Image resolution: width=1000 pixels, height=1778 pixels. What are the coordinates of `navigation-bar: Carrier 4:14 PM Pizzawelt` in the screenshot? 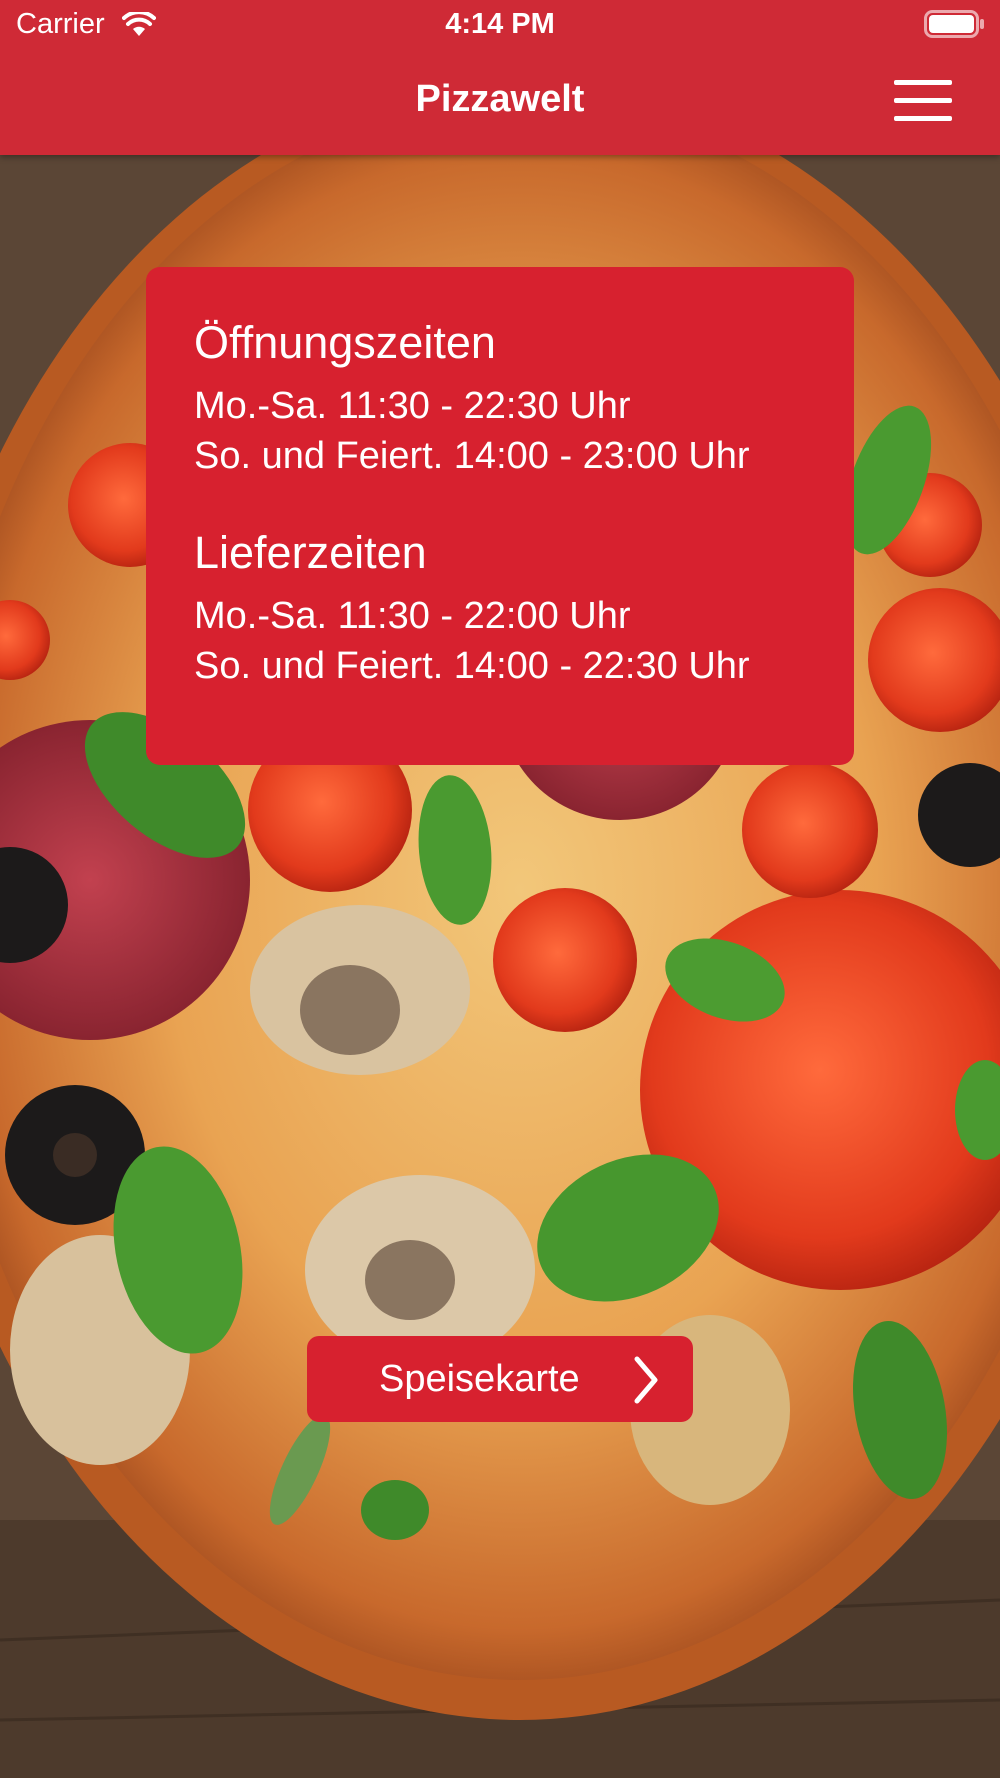 It's located at (500, 77).